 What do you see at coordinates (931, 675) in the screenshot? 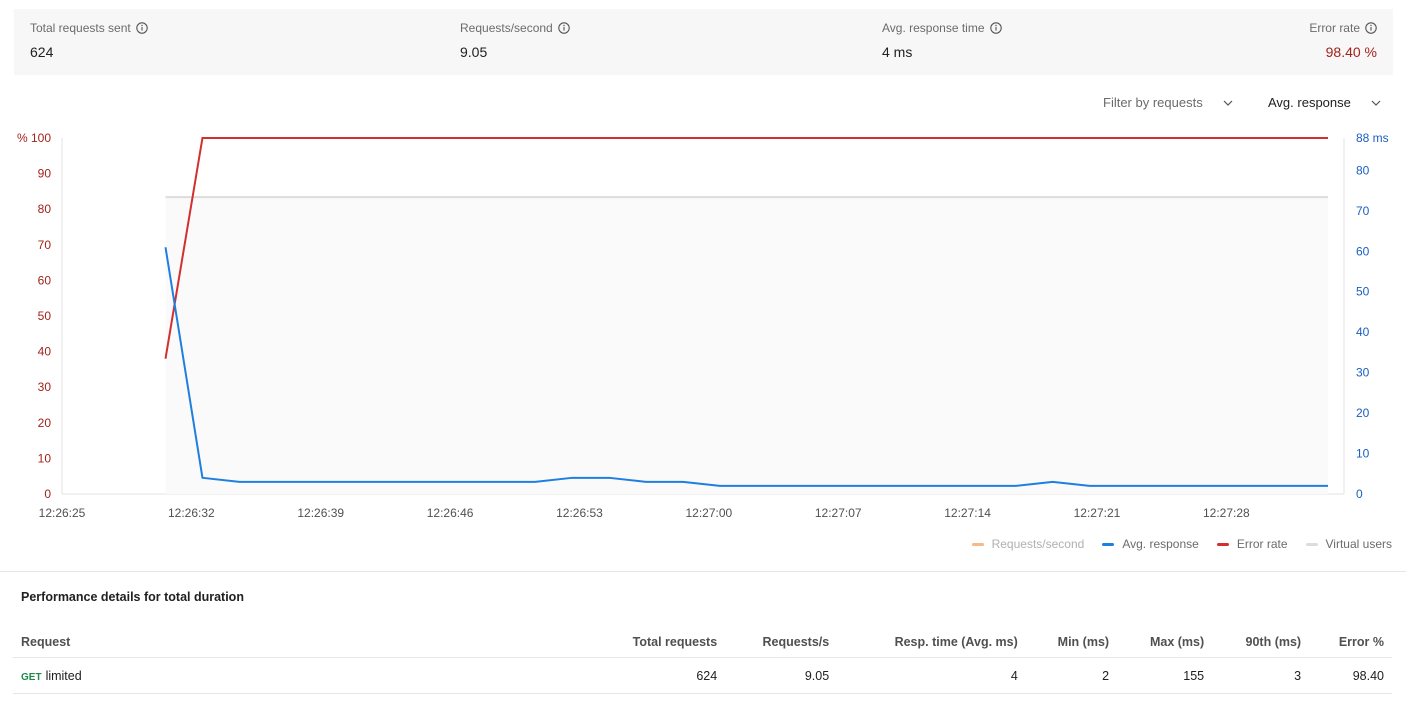
I see `cell-resp-time: 4` at bounding box center [931, 675].